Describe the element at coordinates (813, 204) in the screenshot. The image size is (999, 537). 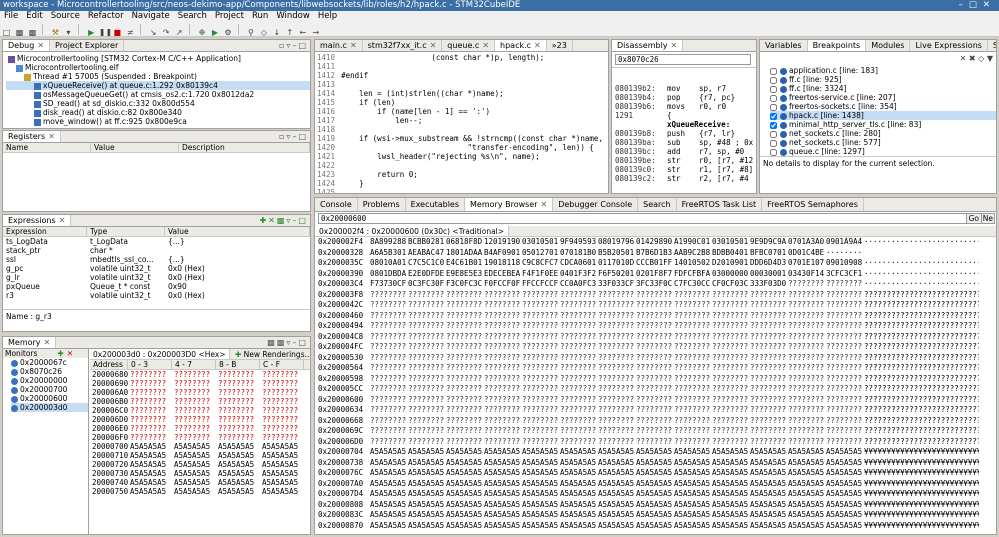
I see `tab-freertos-semaphores: FreeRTOS Semaphores` at that location.